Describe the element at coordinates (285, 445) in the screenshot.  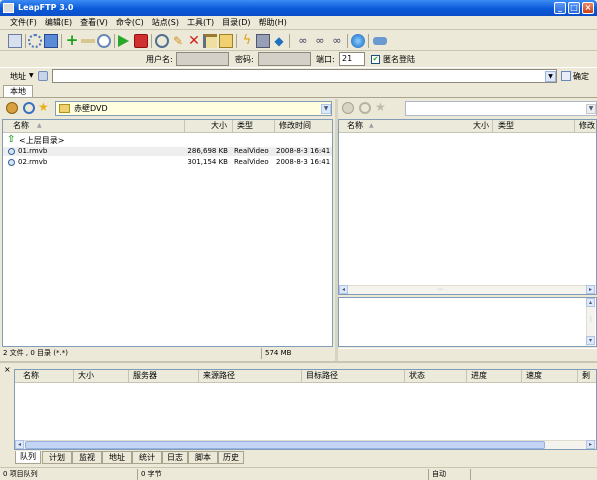
I see `scroll-thumb` at that location.